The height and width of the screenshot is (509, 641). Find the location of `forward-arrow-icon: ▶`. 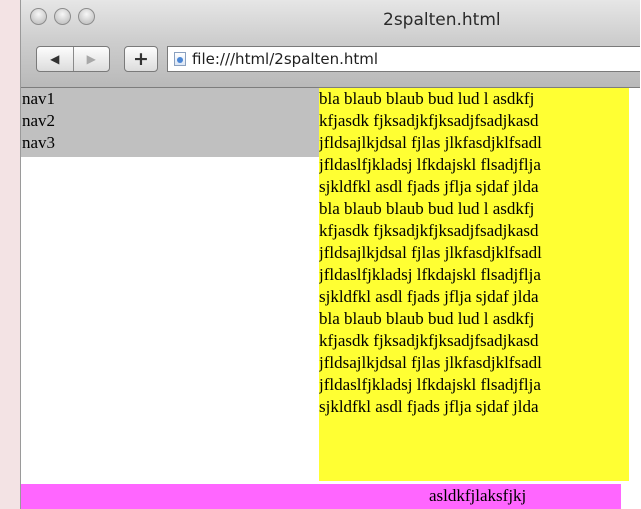

forward-arrow-icon: ▶ is located at coordinates (91, 59).